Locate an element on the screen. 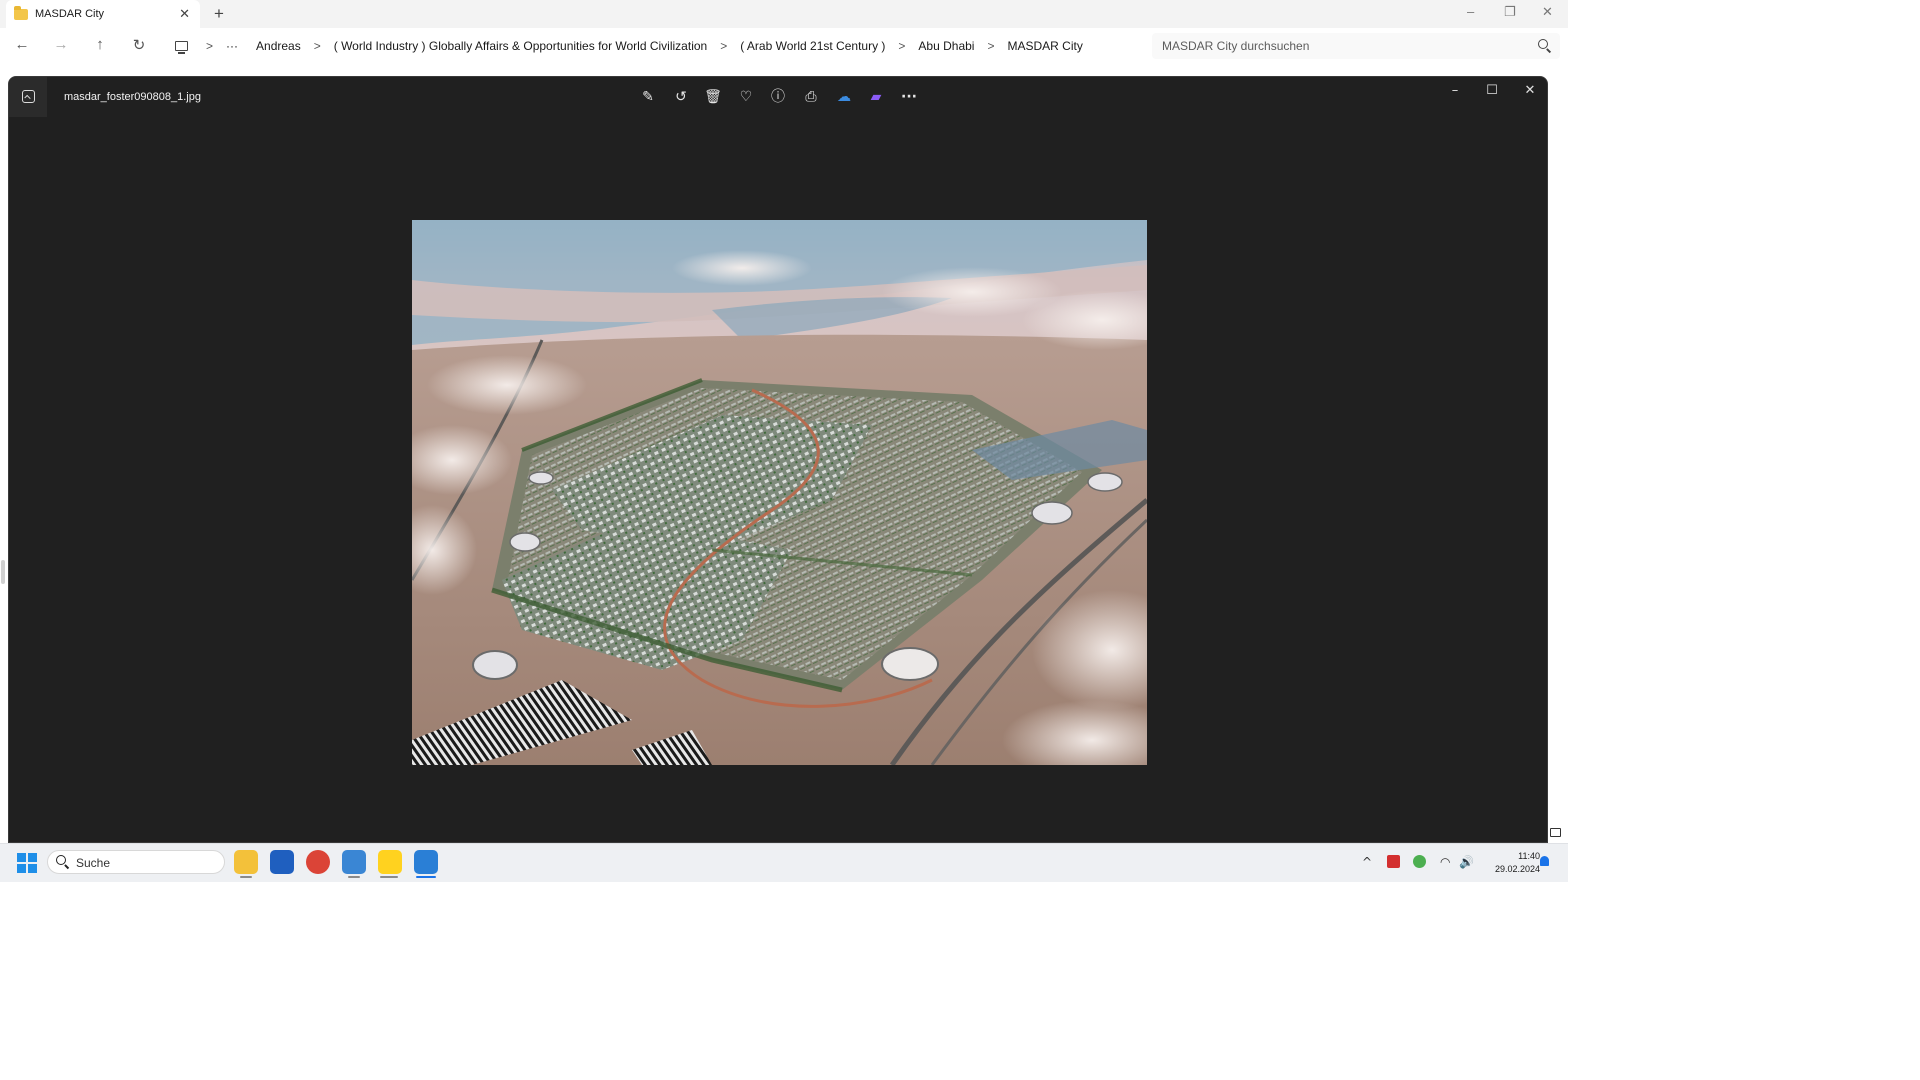  search-input is located at coordinates (1342, 46).